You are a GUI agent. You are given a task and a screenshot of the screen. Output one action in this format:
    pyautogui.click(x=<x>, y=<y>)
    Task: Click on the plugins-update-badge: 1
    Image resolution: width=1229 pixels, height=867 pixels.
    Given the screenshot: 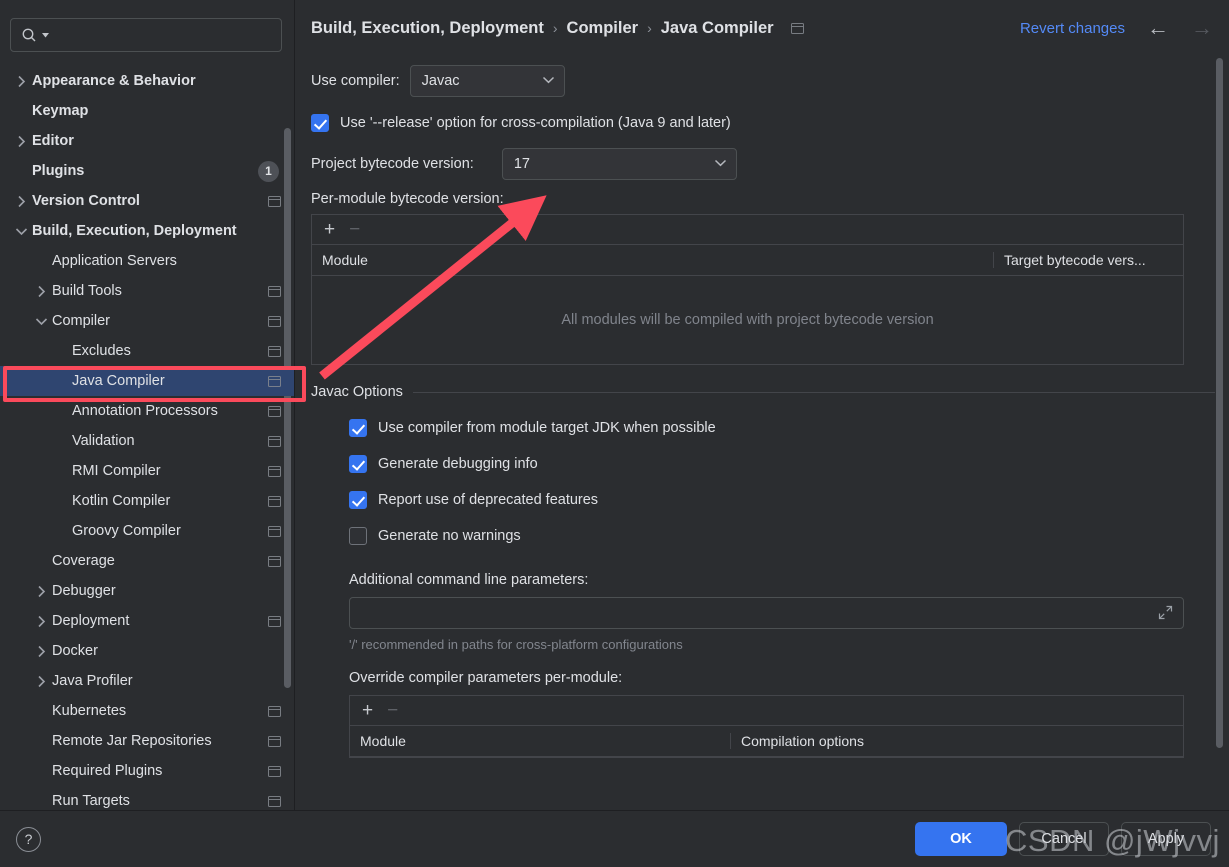 What is the action you would take?
    pyautogui.click(x=268, y=171)
    